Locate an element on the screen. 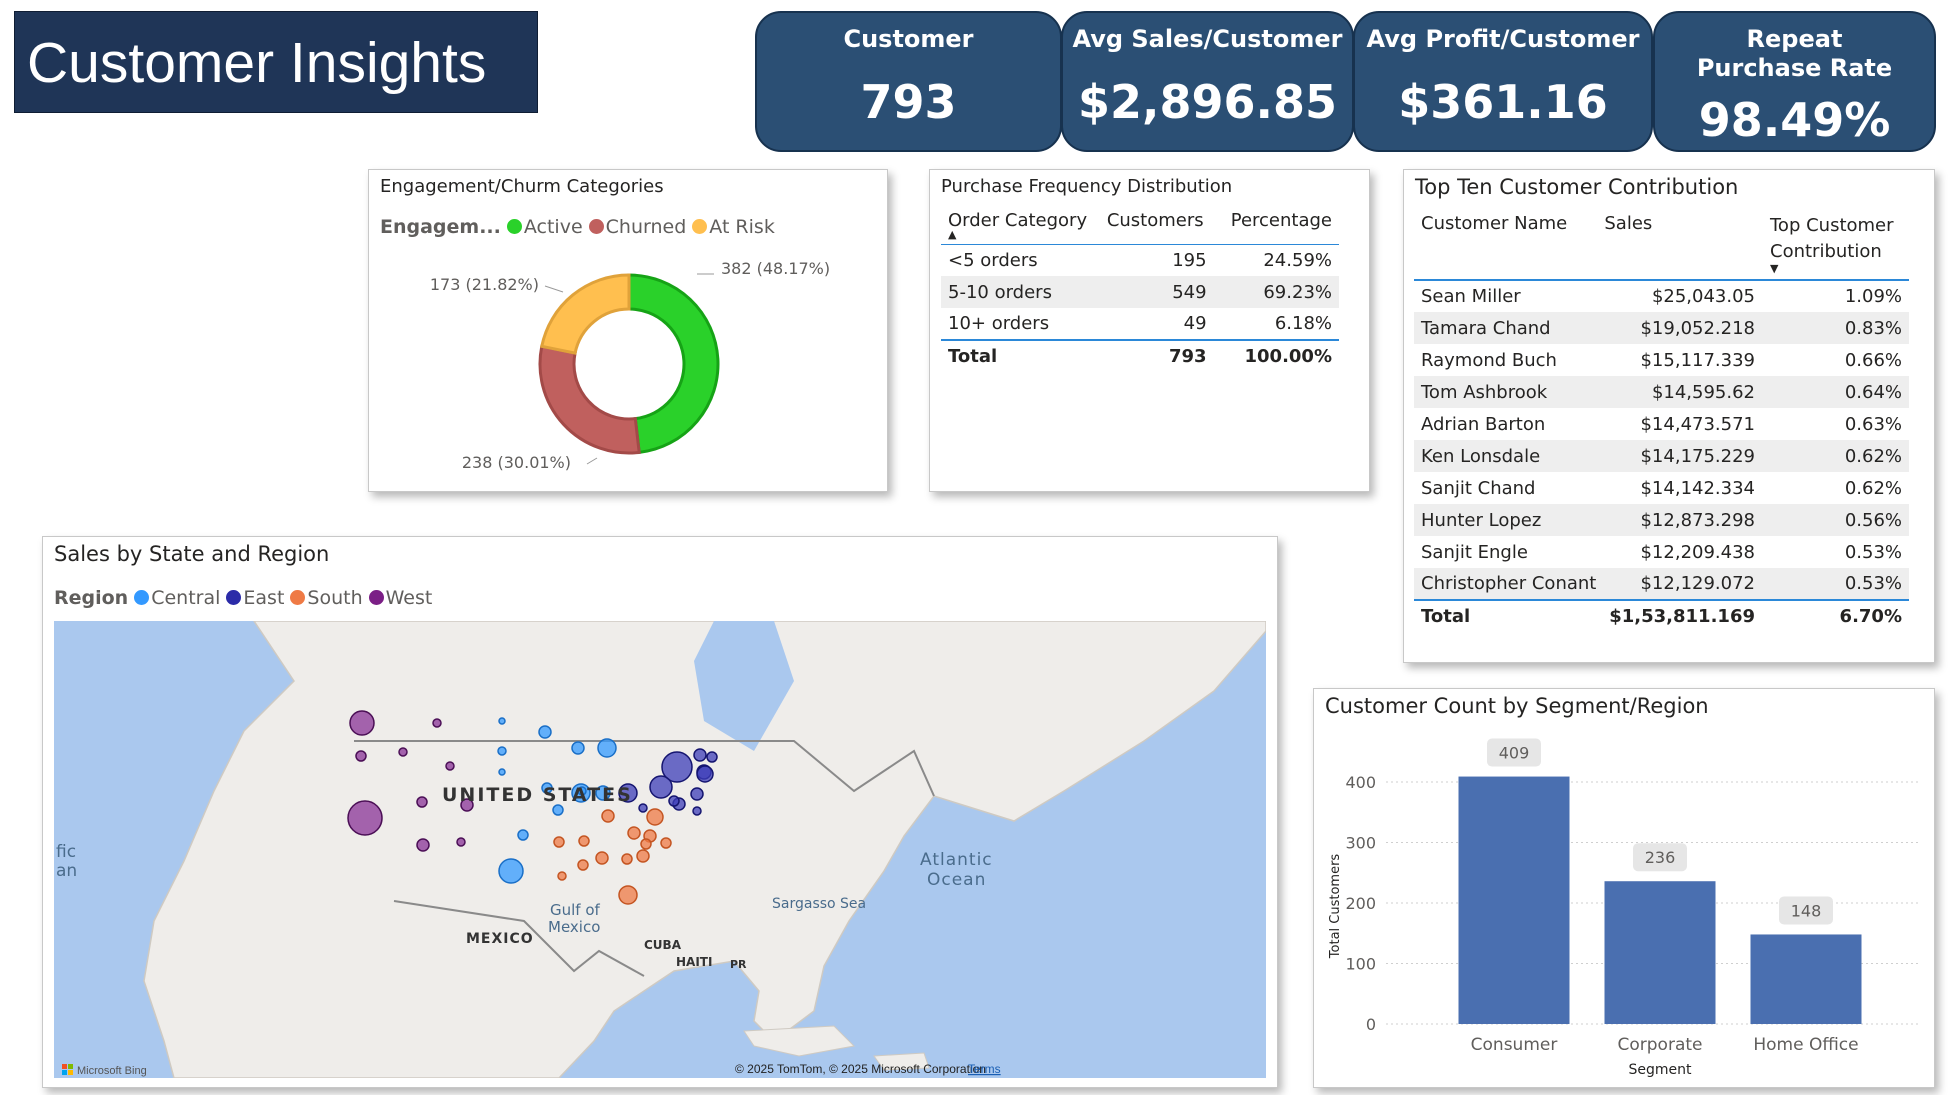 The width and height of the screenshot is (1951, 1095). cell-sales: $25,043.05 is located at coordinates (1703, 296).